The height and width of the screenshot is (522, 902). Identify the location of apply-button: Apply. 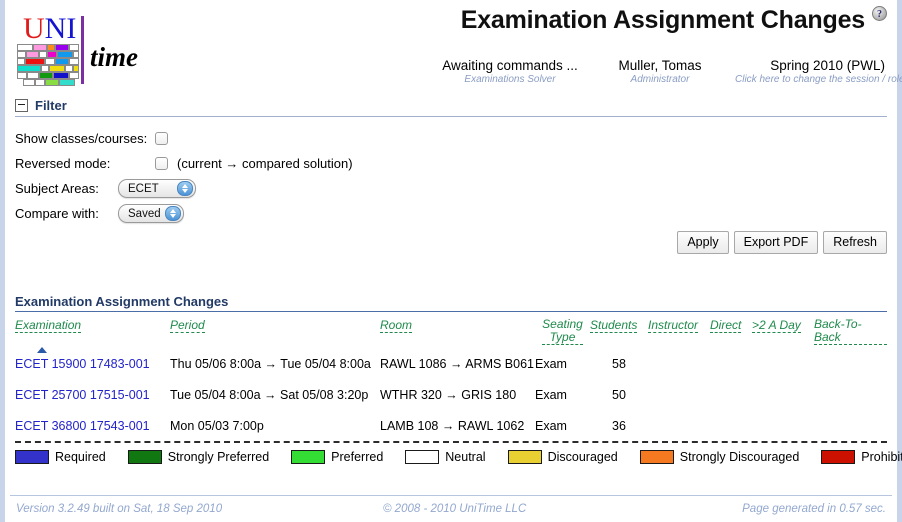
(703, 242).